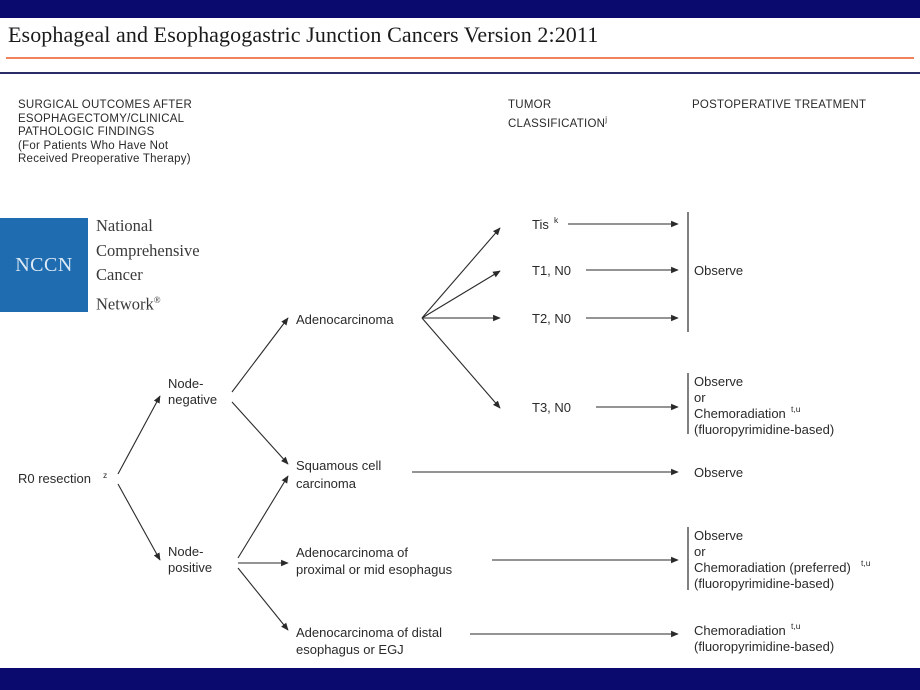 The image size is (920, 690). Describe the element at coordinates (718, 270) in the screenshot. I see `treatment-observe-group-label: Observe` at that location.